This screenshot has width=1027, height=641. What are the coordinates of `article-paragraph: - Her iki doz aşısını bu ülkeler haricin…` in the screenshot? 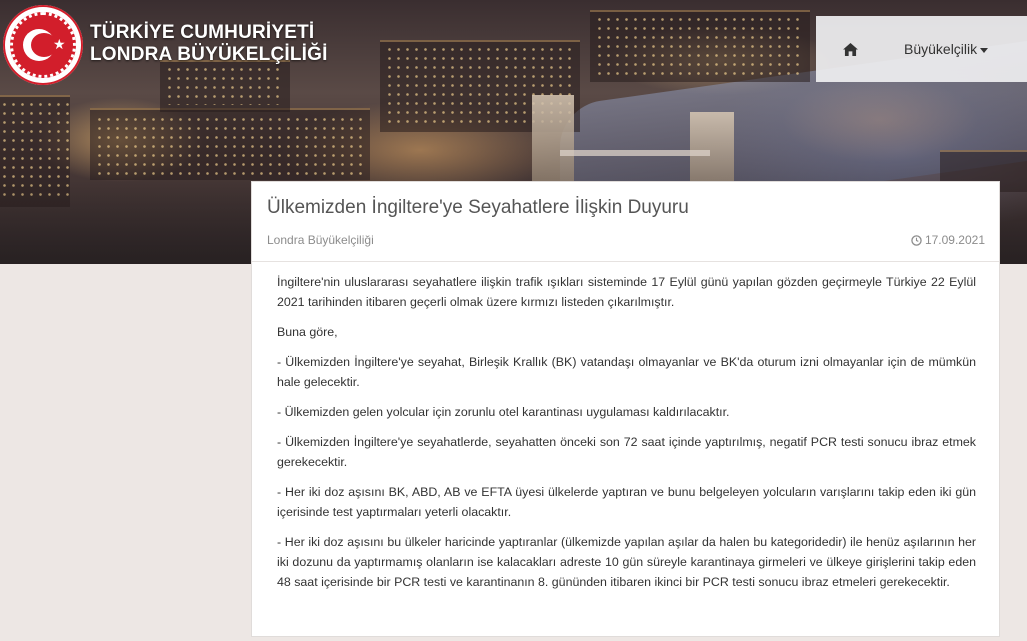 It's located at (626, 562).